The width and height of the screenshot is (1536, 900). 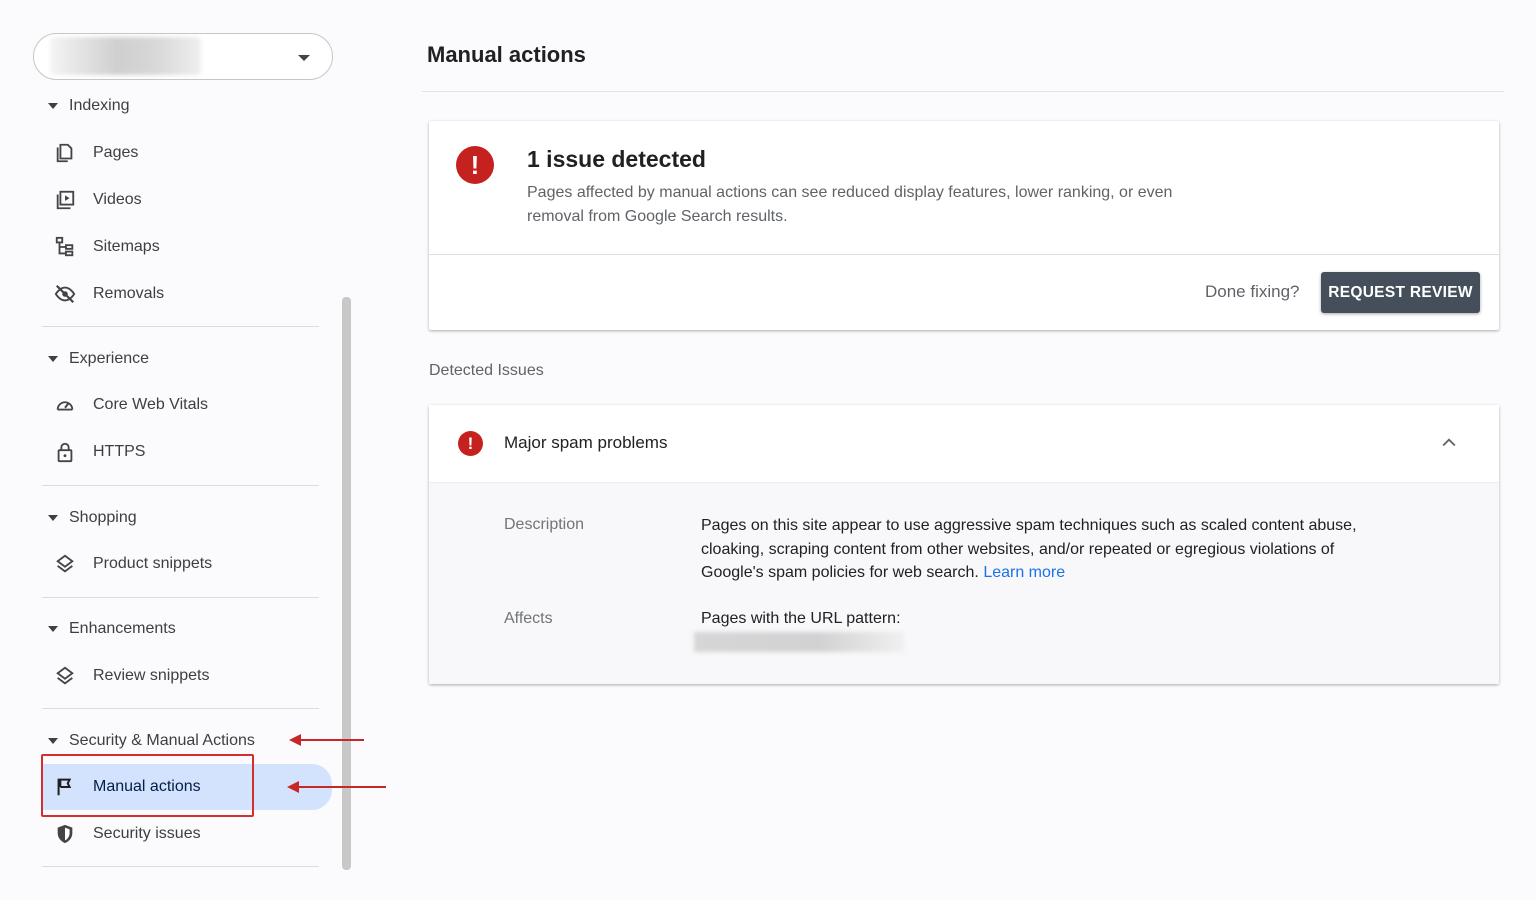 What do you see at coordinates (187, 452) in the screenshot?
I see `sidebar-item-https: HTTPS` at bounding box center [187, 452].